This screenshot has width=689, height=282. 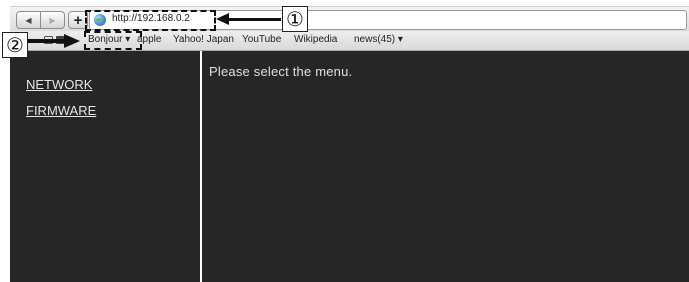 What do you see at coordinates (315, 39) in the screenshot?
I see `bookmark-wikipedia: Wikipedia` at bounding box center [315, 39].